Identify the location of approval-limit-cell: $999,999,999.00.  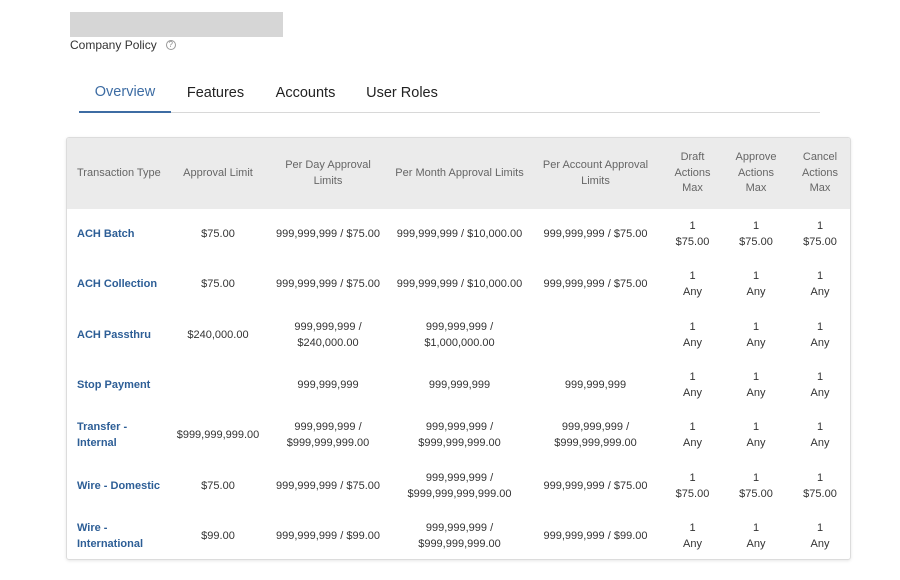
(218, 435).